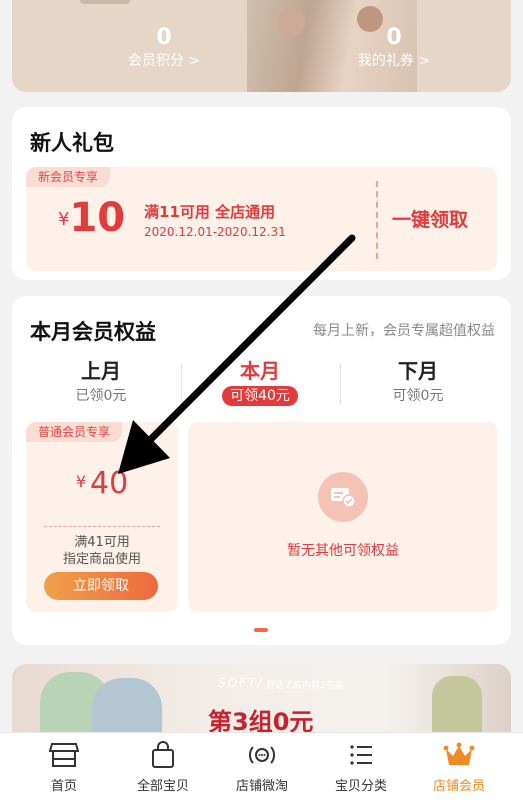 The width and height of the screenshot is (523, 800). Describe the element at coordinates (101, 559) in the screenshot. I see `member-coupon-condition-line2: 指定商品使用` at that location.